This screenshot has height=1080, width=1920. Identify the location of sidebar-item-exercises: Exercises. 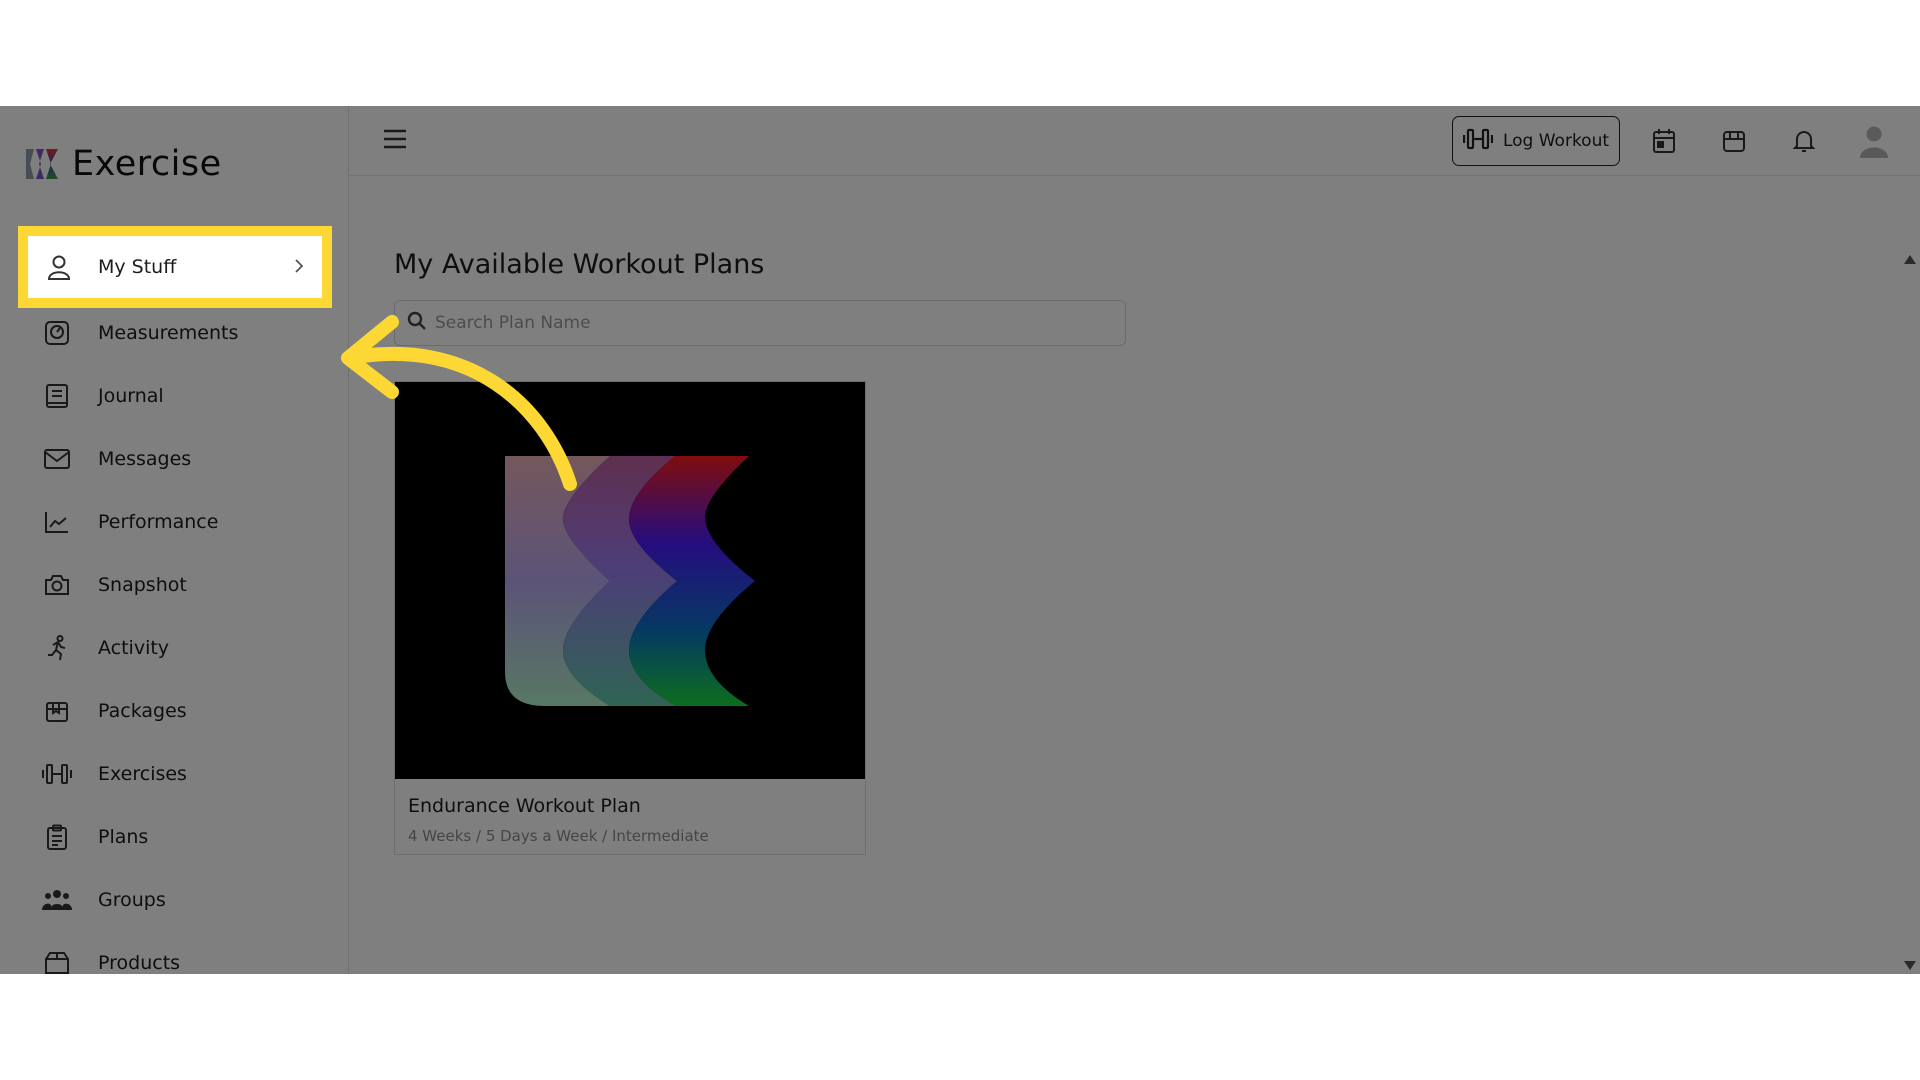
(176, 774).